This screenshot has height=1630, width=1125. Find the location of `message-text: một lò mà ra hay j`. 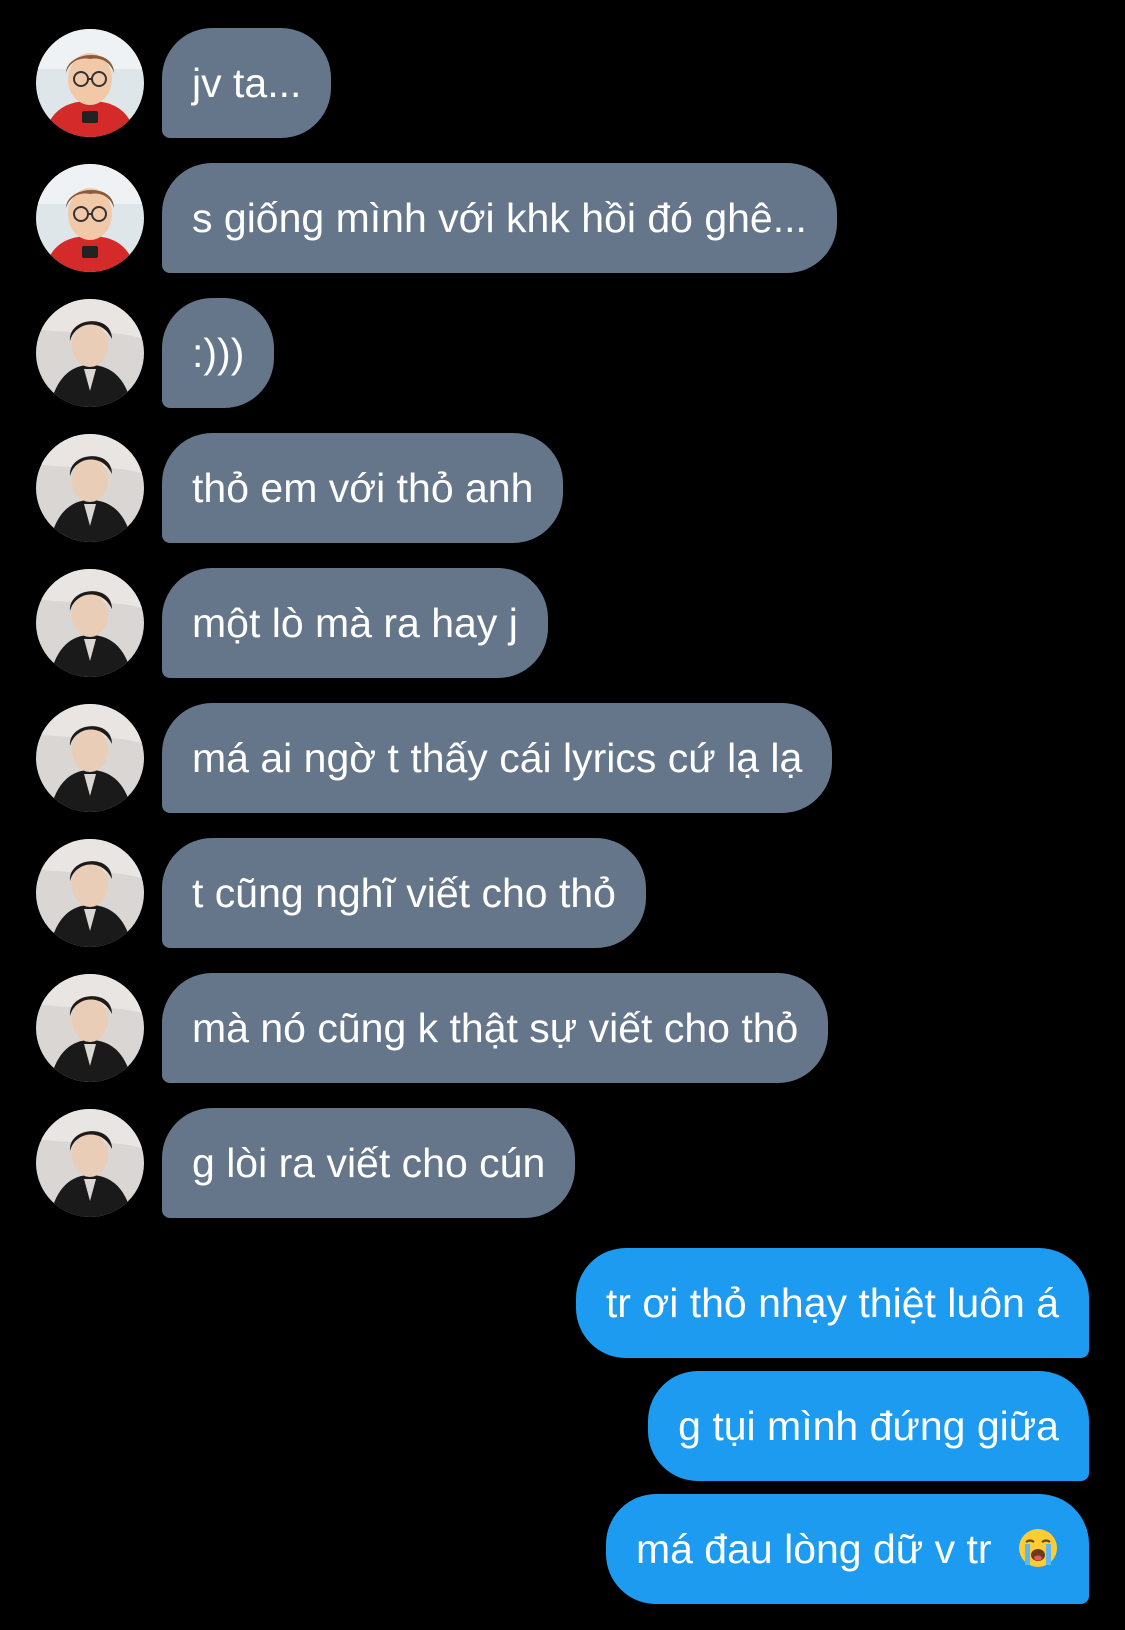

message-text: một lò mà ra hay j is located at coordinates (355, 623).